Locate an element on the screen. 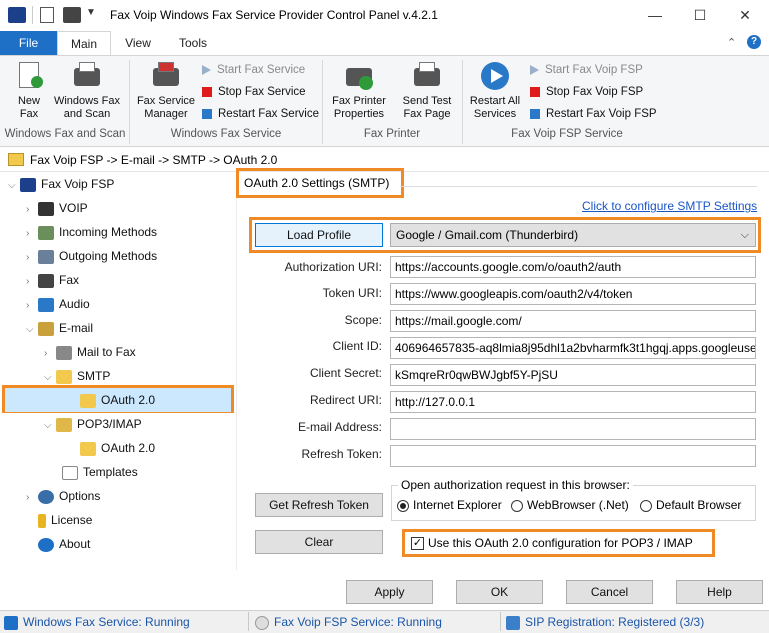 The height and width of the screenshot is (633, 769). tree-item-e-mail: ⌵ E-mail is located at coordinates (59, 328).